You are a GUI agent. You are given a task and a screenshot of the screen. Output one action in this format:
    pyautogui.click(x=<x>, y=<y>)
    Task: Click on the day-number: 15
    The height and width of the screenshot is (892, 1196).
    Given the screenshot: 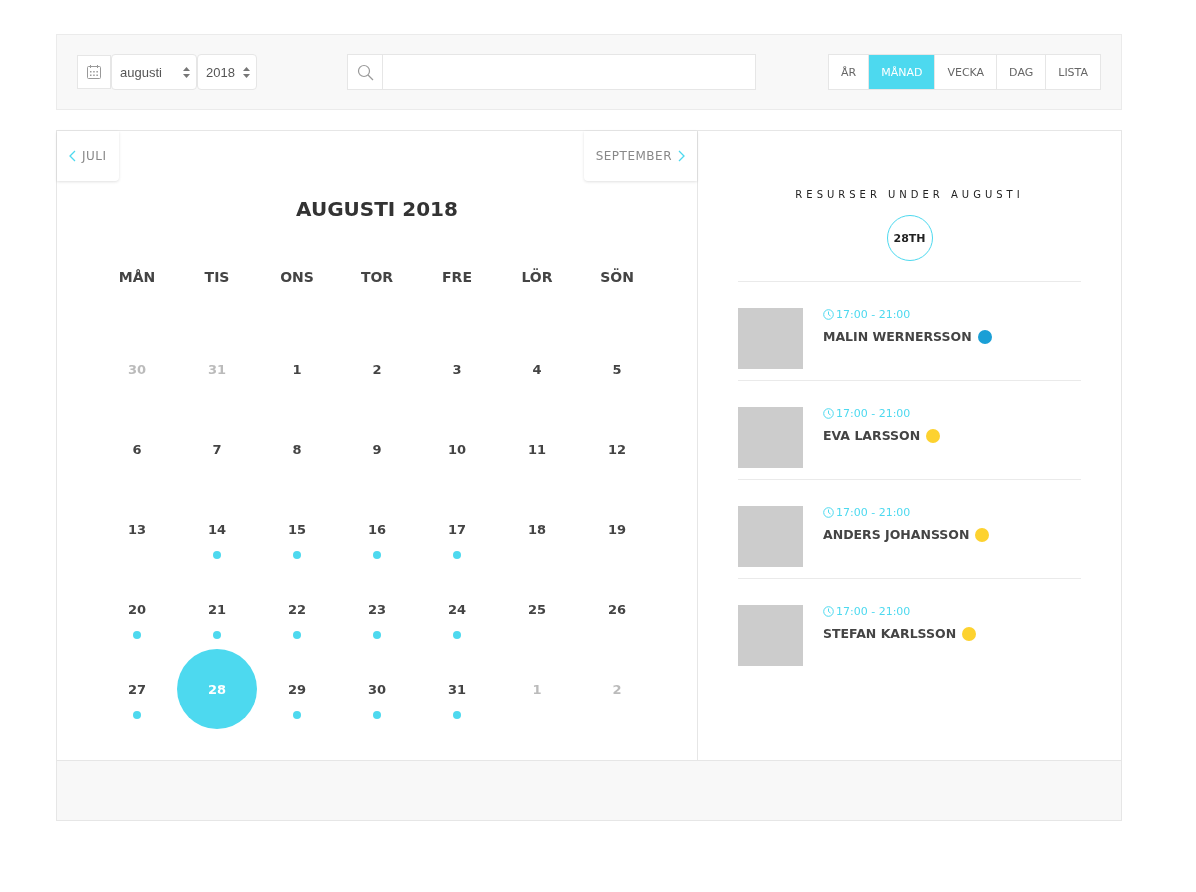 What is the action you would take?
    pyautogui.click(x=297, y=529)
    